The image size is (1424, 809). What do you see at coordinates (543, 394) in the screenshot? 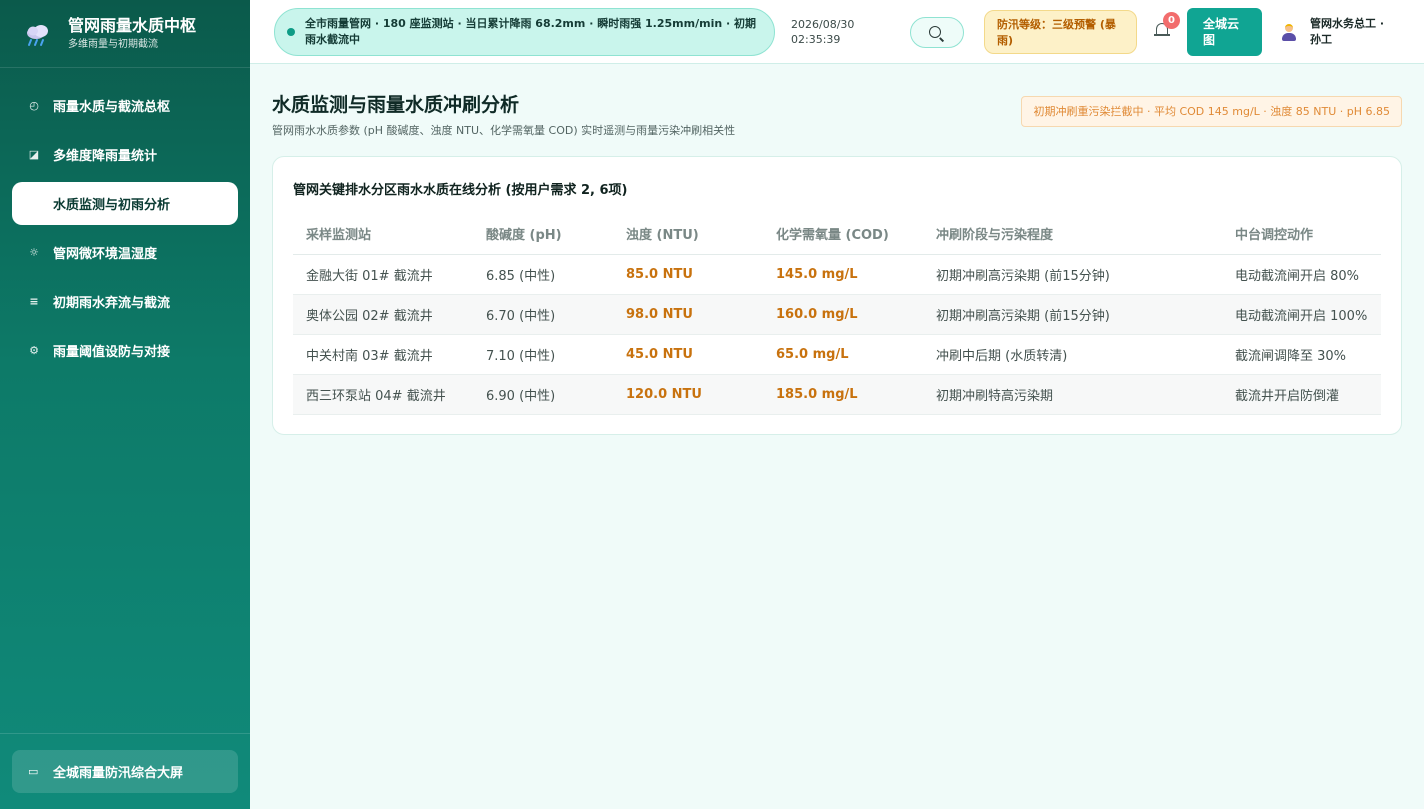
I see `ph-cell: 6.90 (中性)` at bounding box center [543, 394].